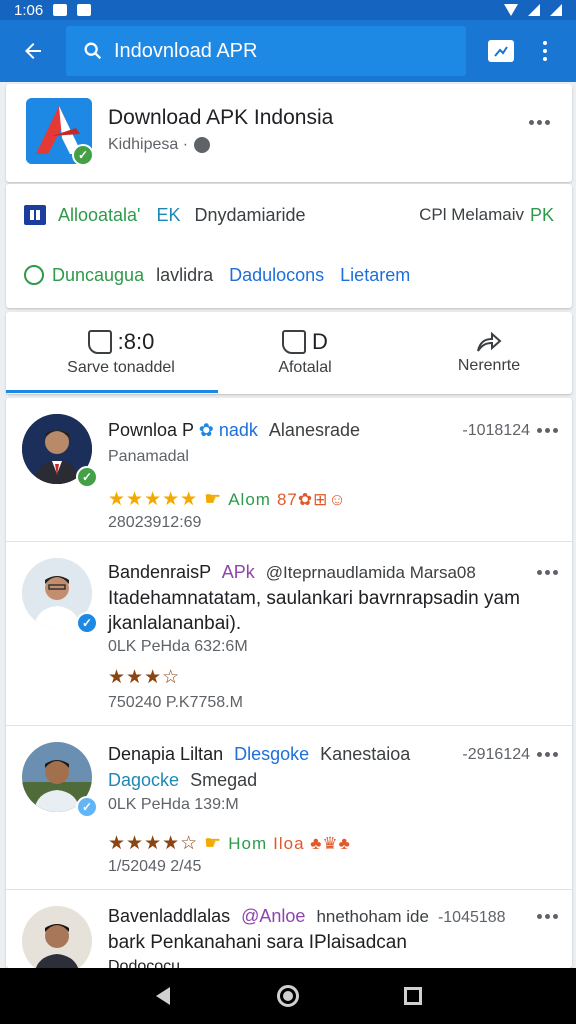 The height and width of the screenshot is (1024, 576). I want to click on page-subtitle: Kidhipesa ·, so click(159, 145).